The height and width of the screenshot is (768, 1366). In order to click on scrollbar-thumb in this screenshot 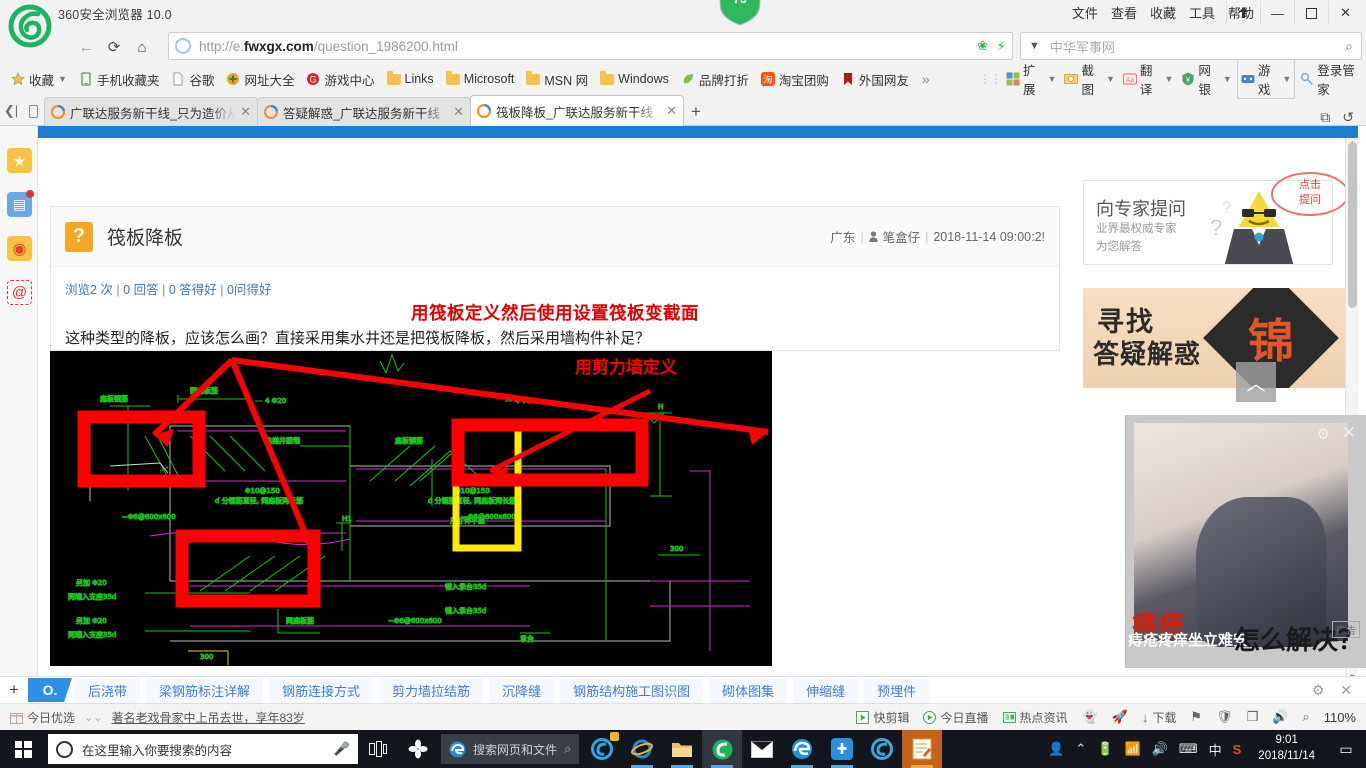, I will do `click(1352, 225)`.